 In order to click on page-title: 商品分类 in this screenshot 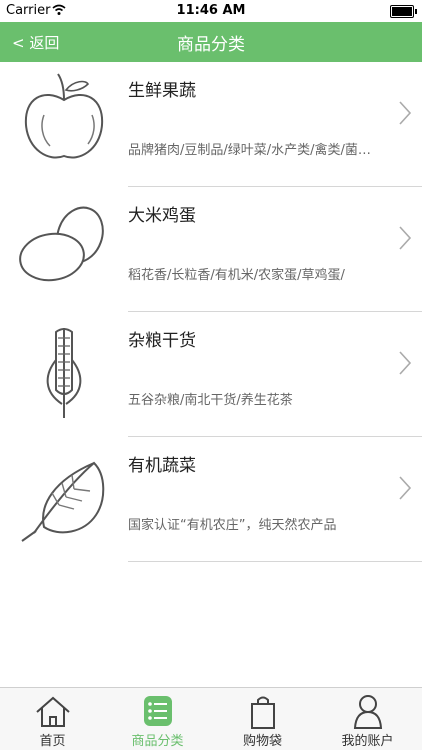, I will do `click(211, 45)`.